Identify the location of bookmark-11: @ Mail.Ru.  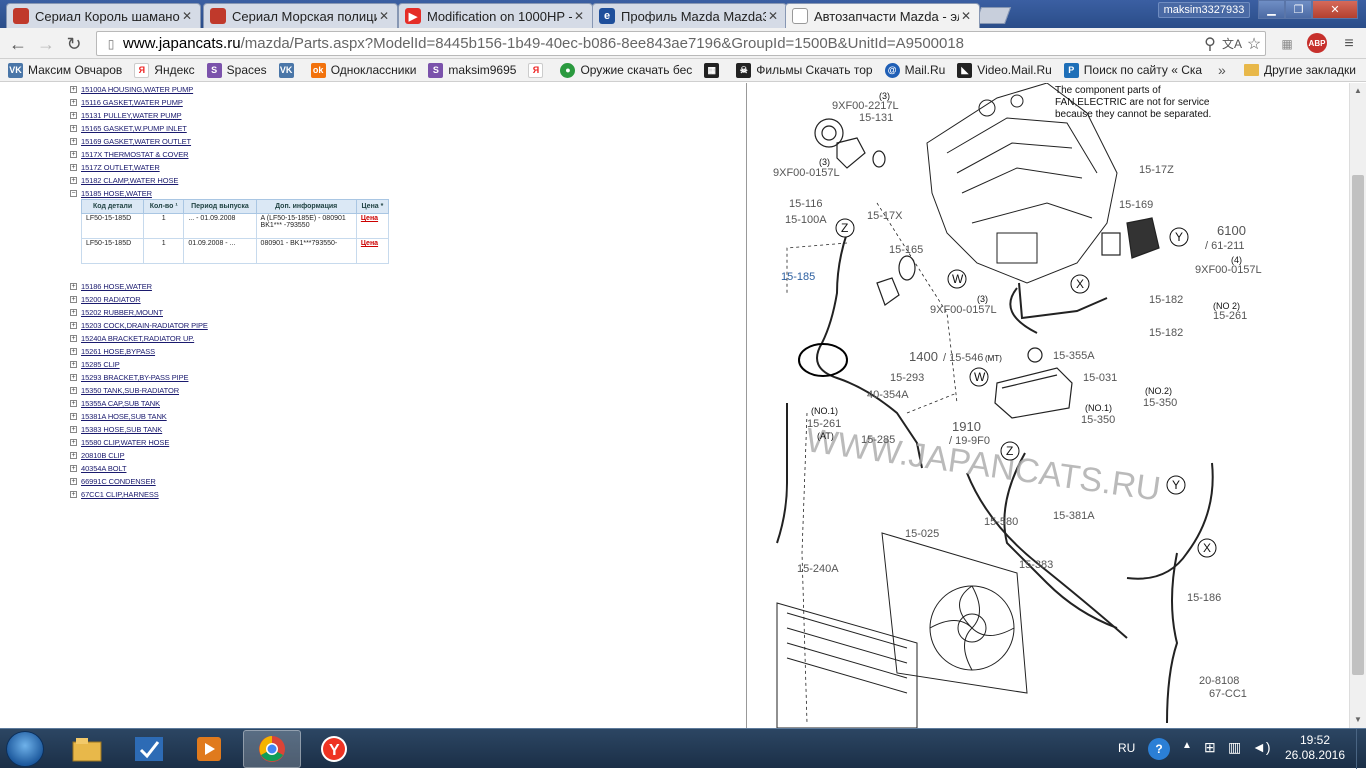
(914, 70).